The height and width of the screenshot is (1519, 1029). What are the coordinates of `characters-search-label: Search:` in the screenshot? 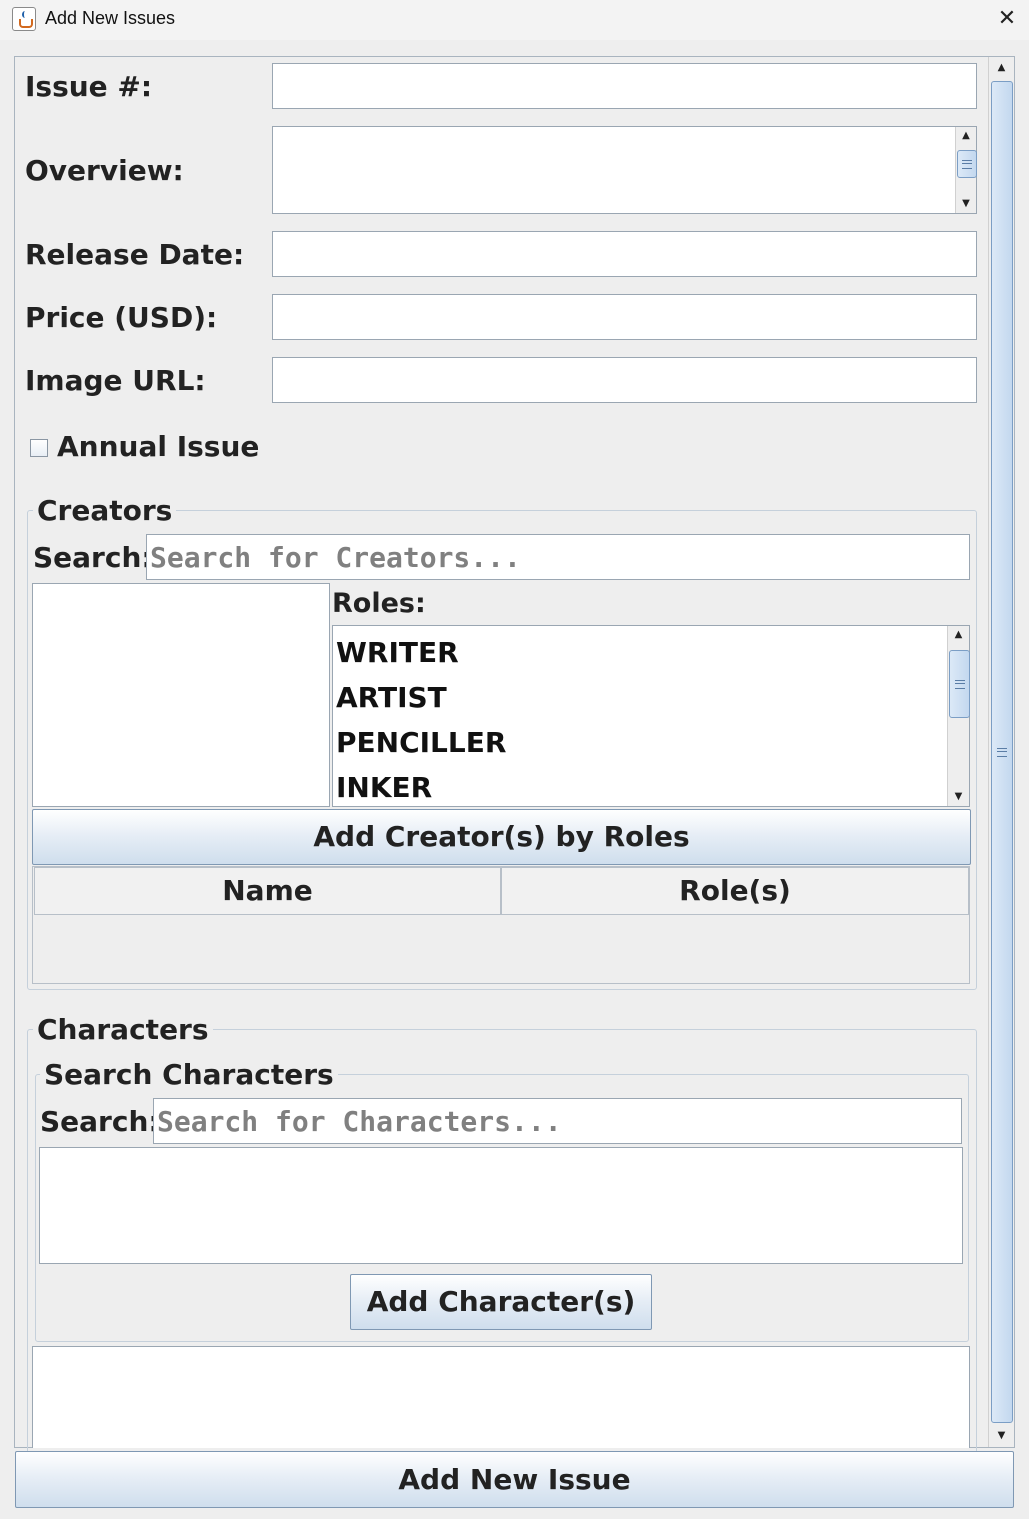 It's located at (100, 1121).